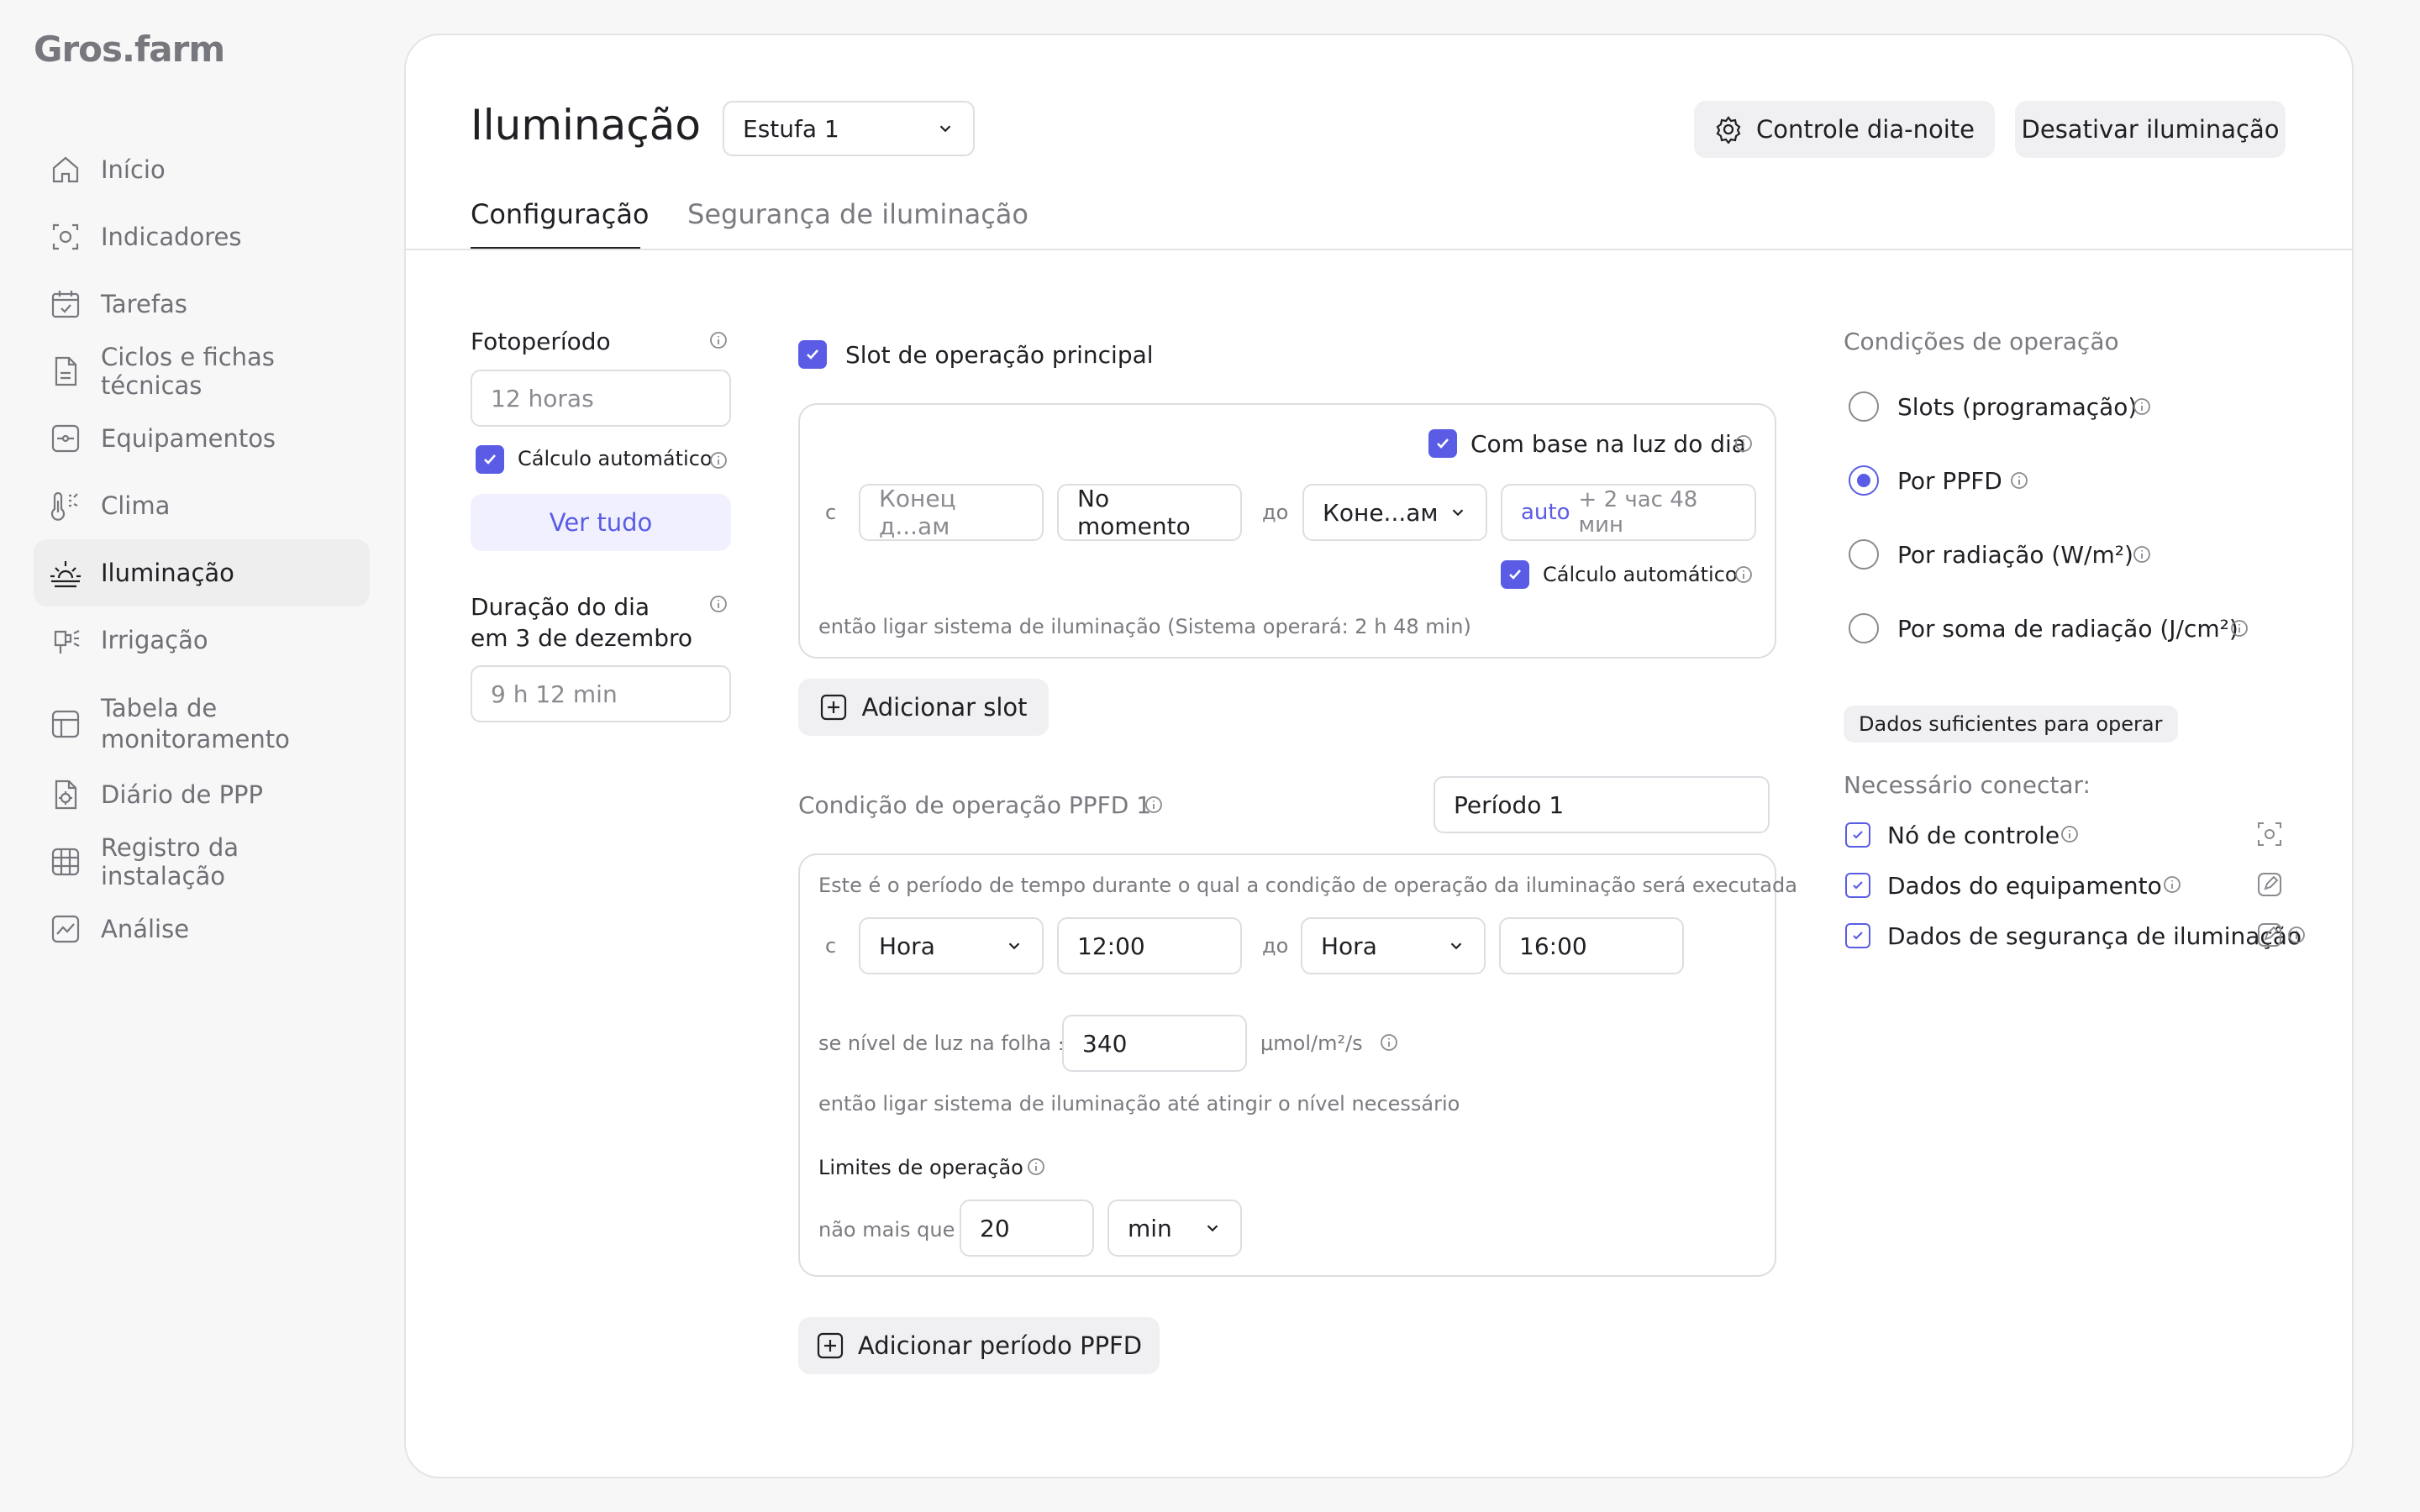 Image resolution: width=2420 pixels, height=1512 pixels. I want to click on ppfd-from-time-value: 12:00, so click(1111, 946).